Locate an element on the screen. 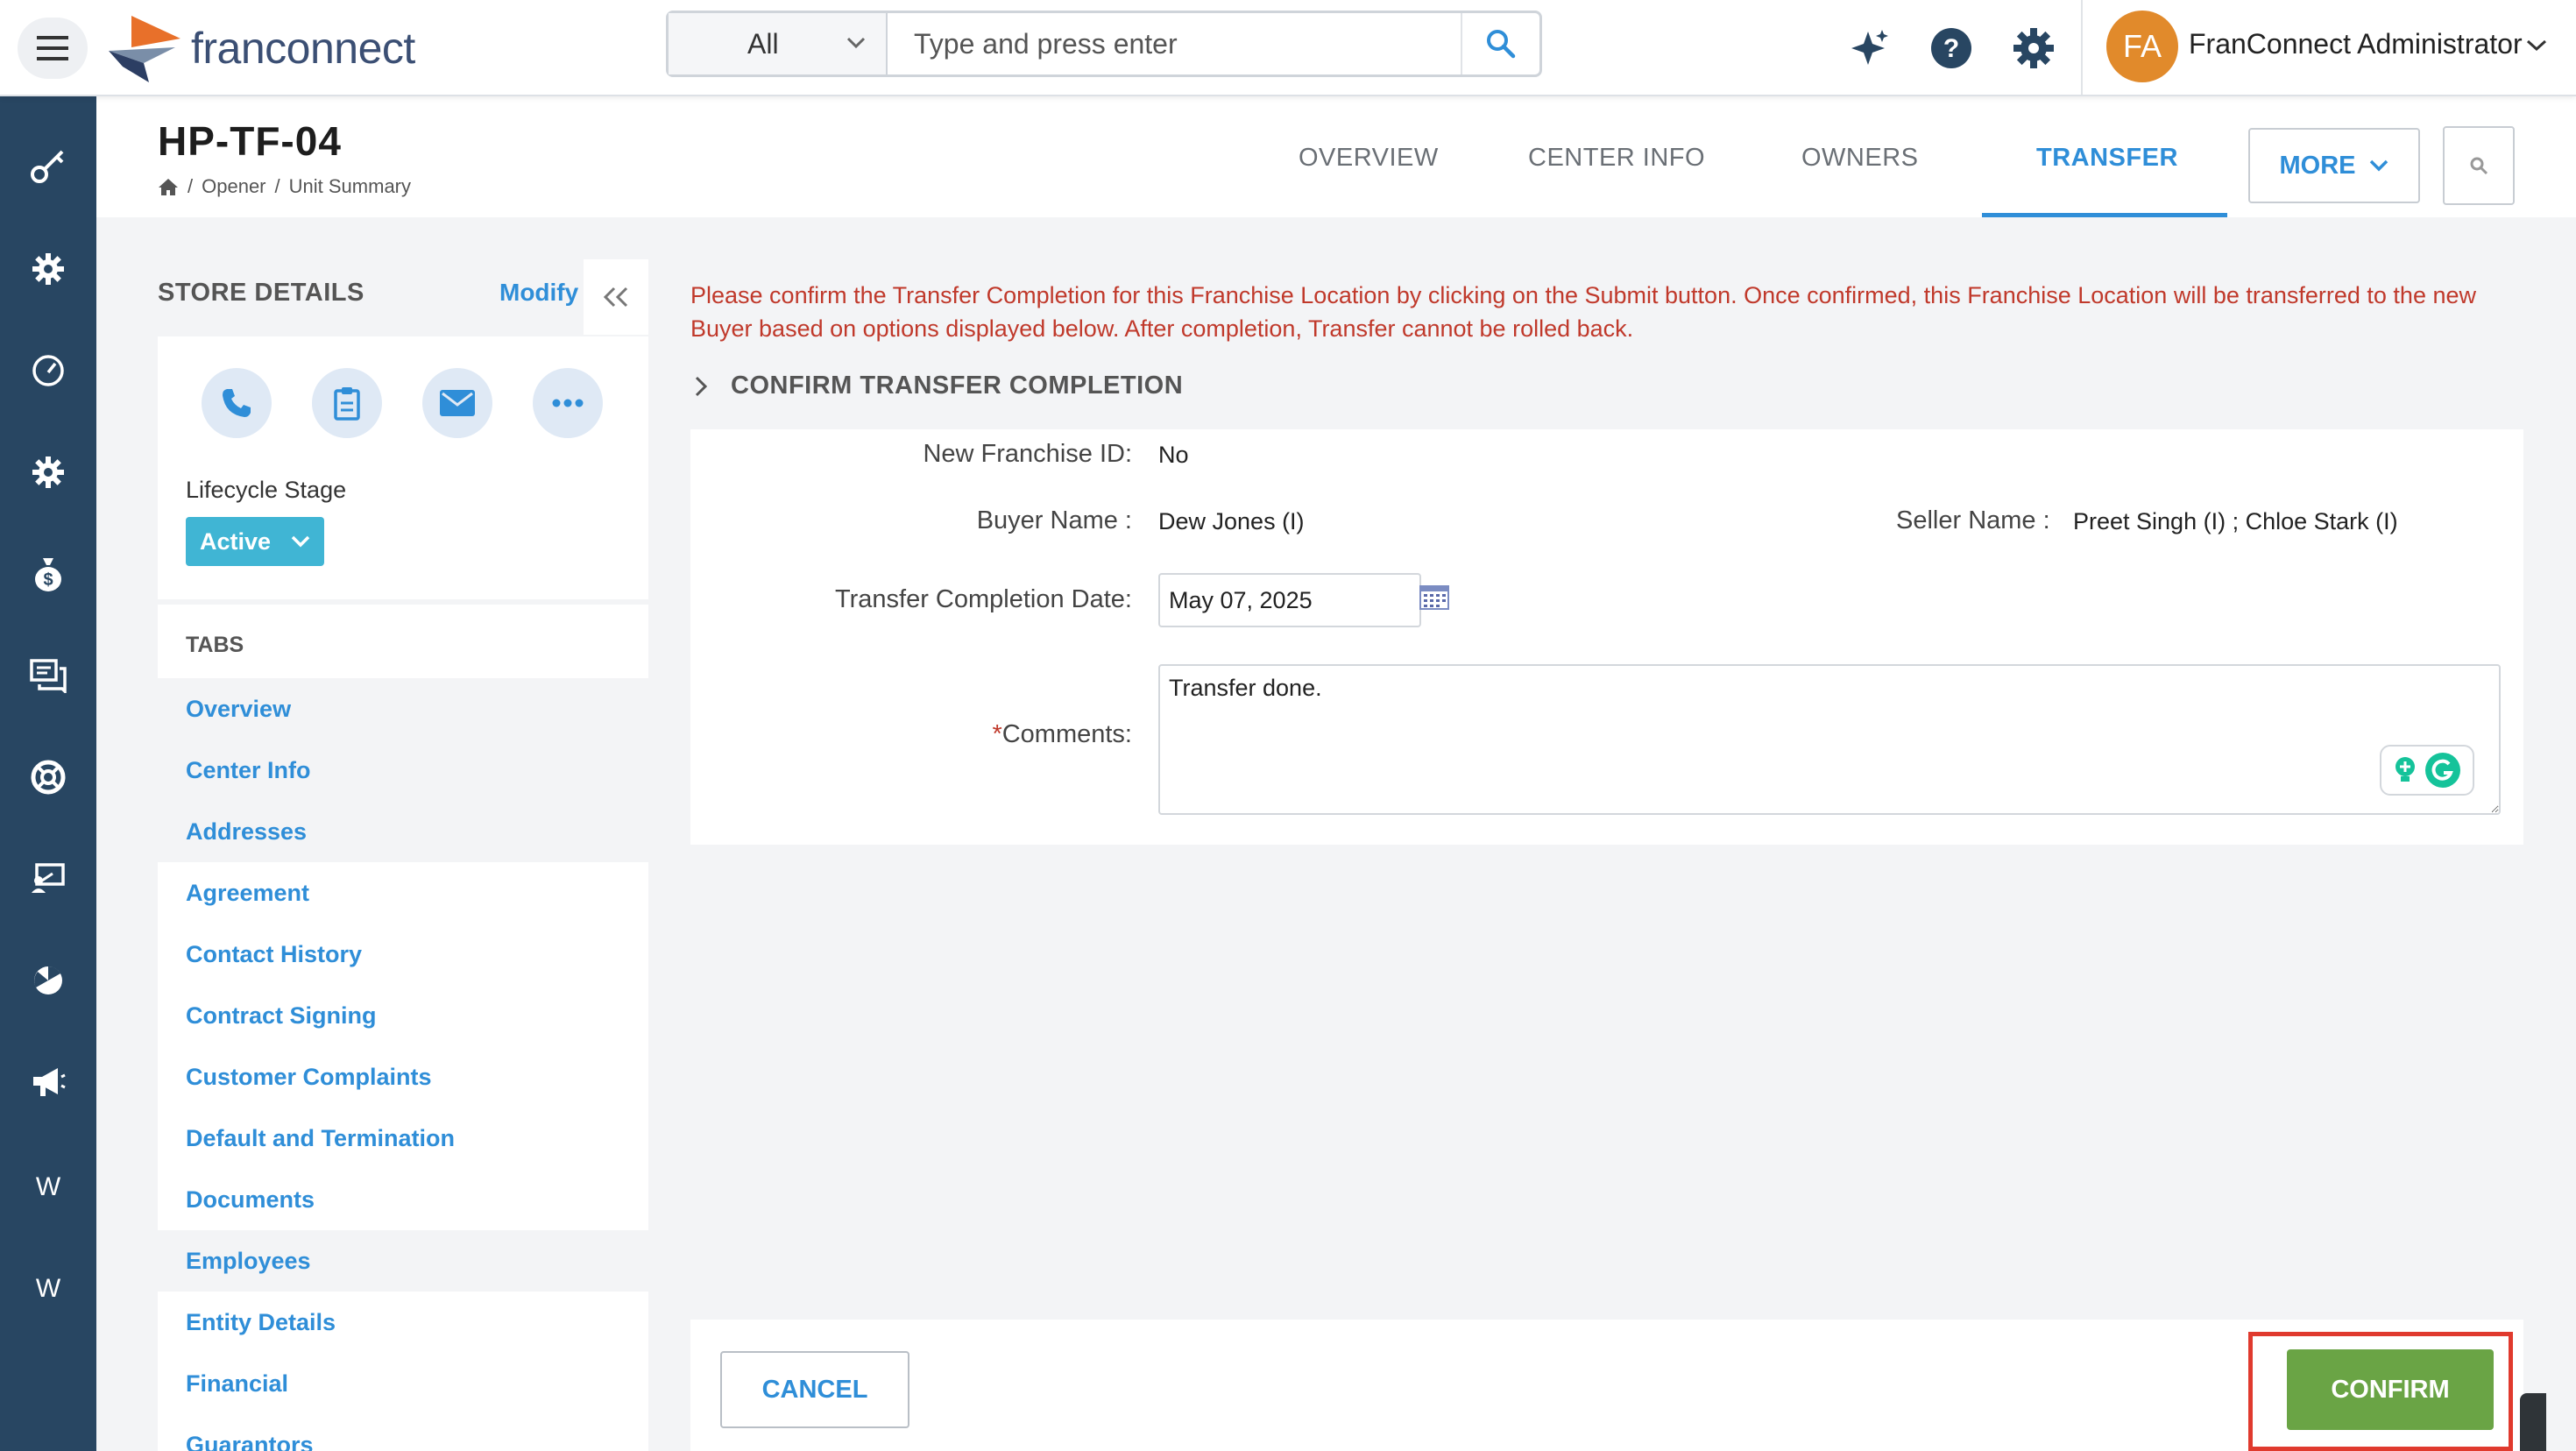 This screenshot has height=1451, width=2576. required-marker: * is located at coordinates (997, 734).